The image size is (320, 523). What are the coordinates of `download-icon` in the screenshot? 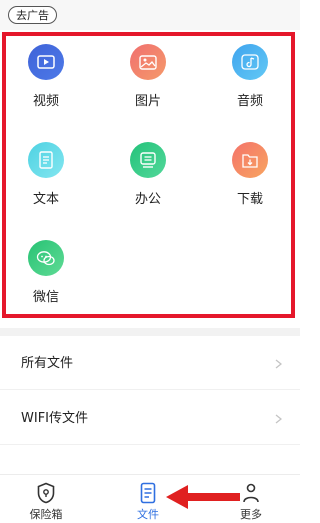 It's located at (250, 160).